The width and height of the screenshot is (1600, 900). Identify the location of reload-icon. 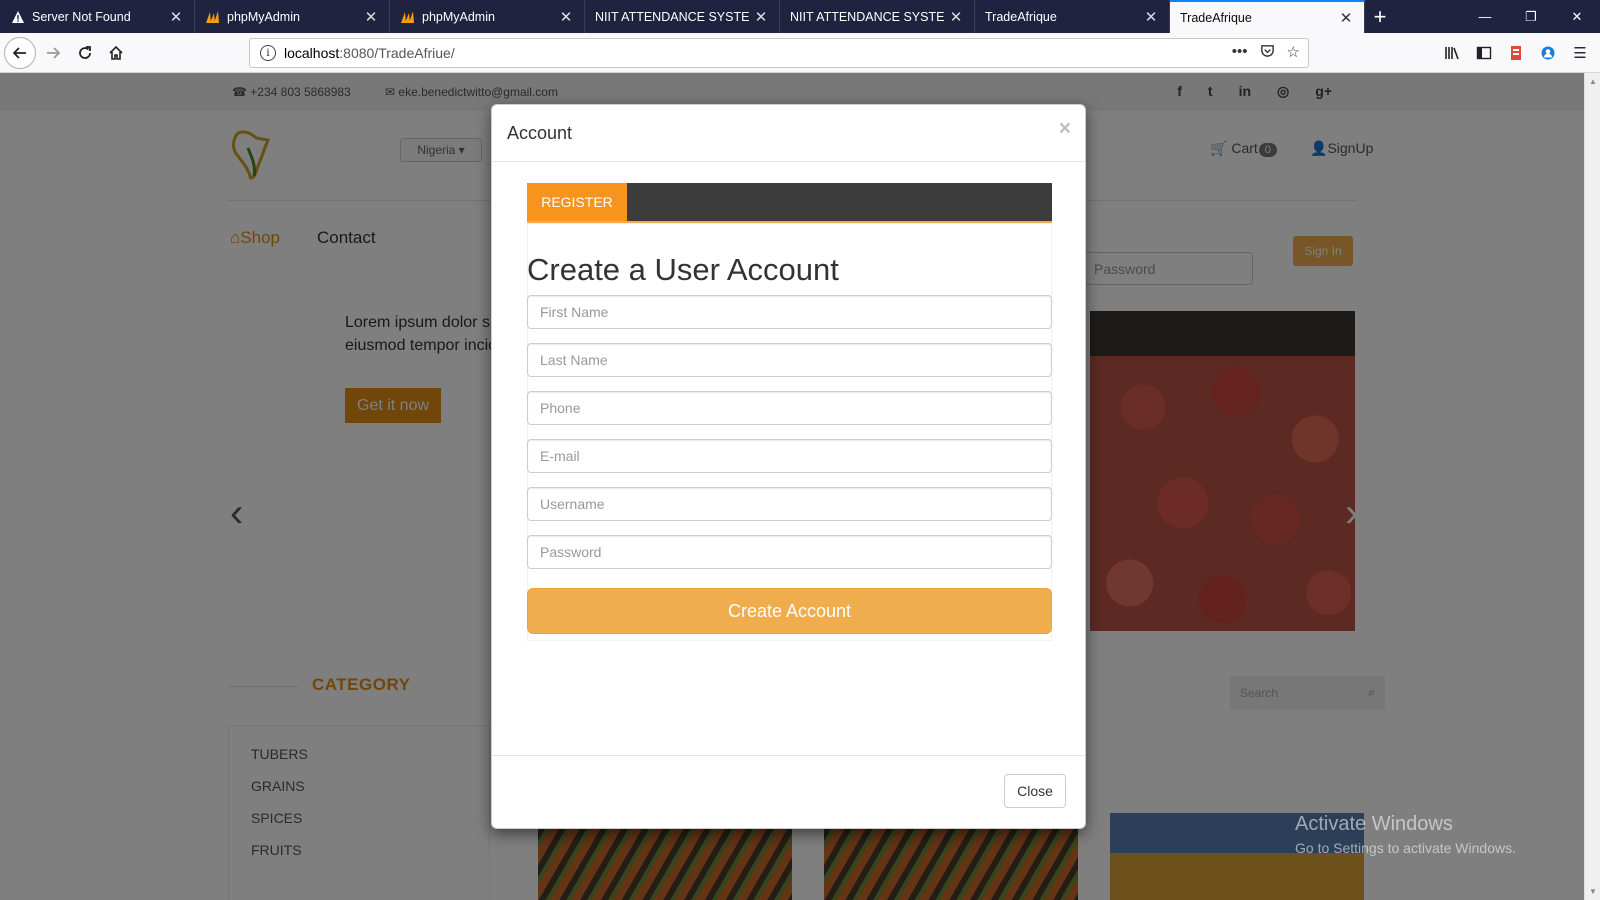
(85, 53).